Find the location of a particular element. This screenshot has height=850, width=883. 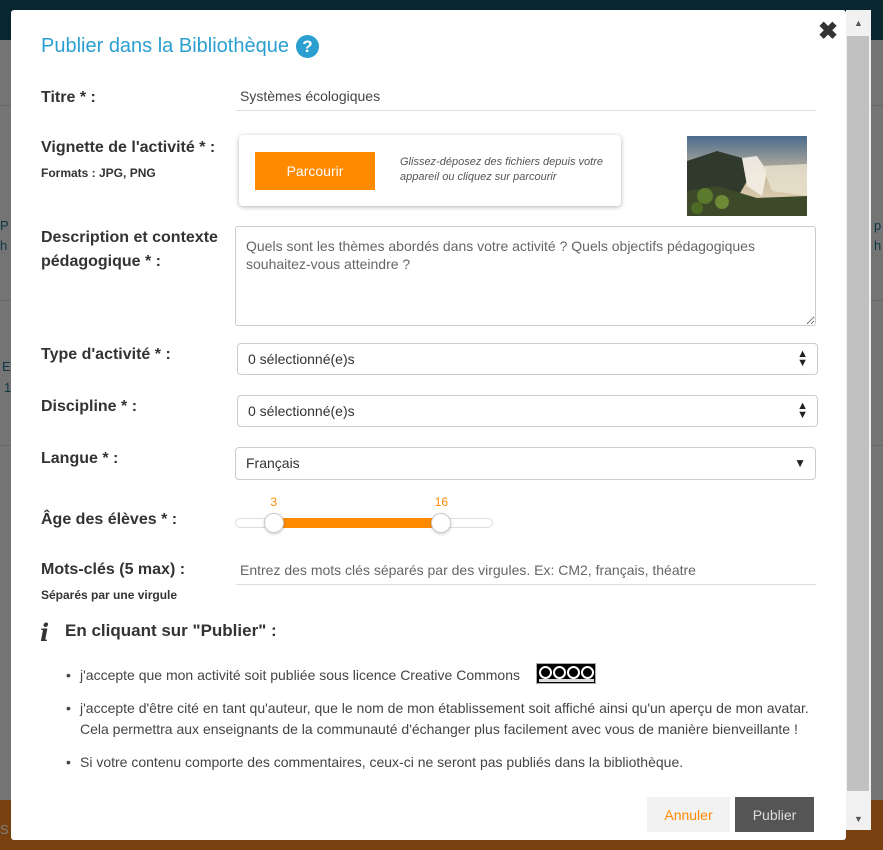

modal-title: Publier dans la Bibliothèque is located at coordinates (165, 46).